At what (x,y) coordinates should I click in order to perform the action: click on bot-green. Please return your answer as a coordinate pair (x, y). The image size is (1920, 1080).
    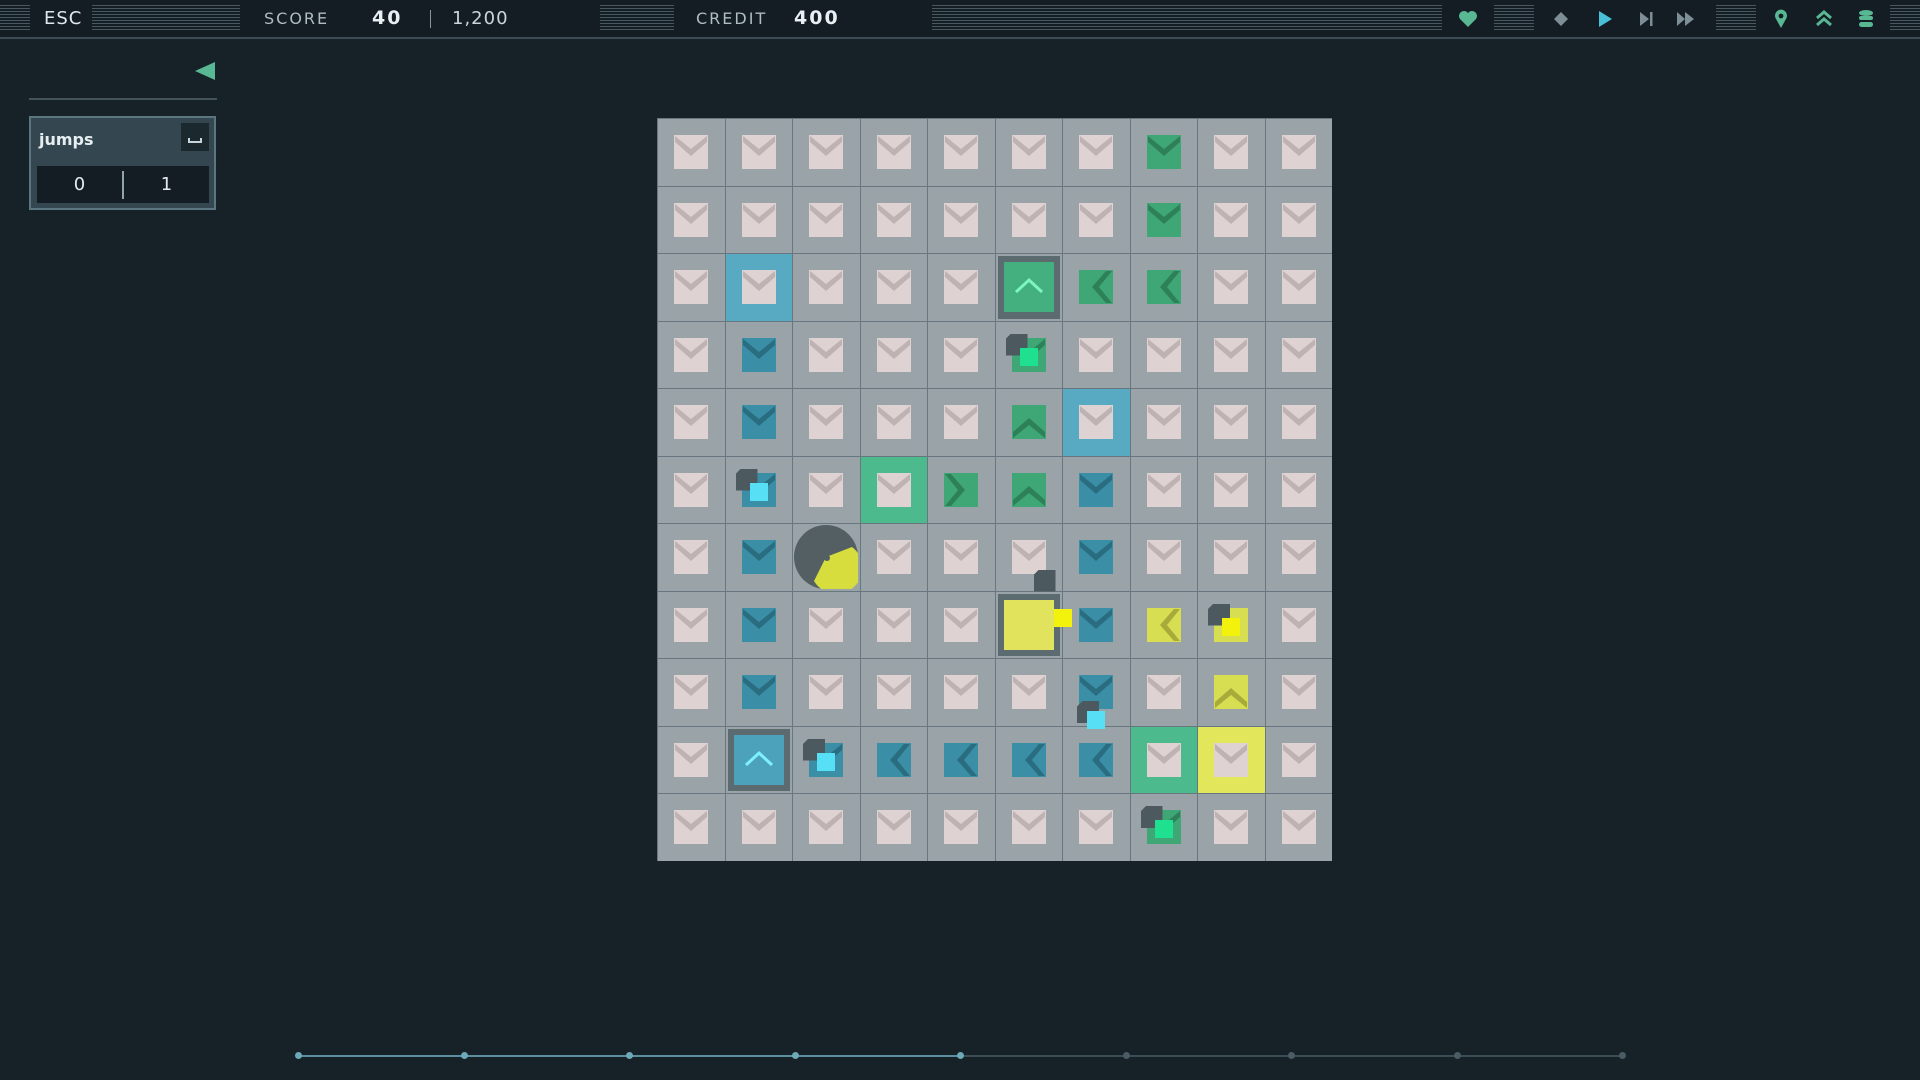
    Looking at the image, I should click on (1163, 829).